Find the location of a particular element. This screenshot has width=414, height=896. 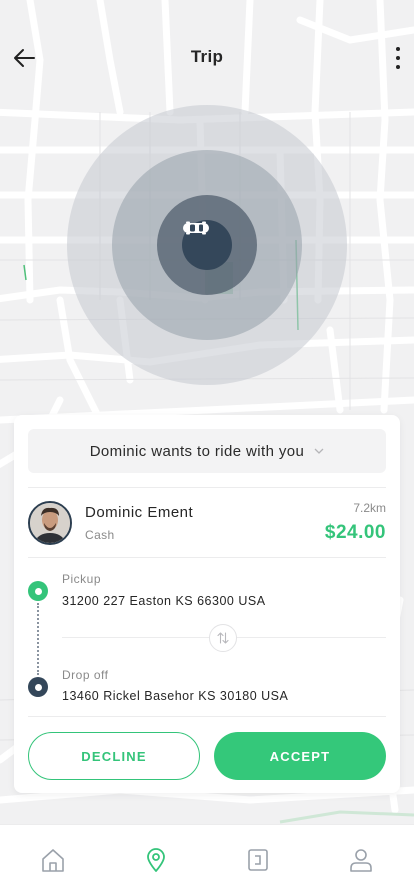

ride-request-dropdown: Dominic wants to ride with you is located at coordinates (207, 451).